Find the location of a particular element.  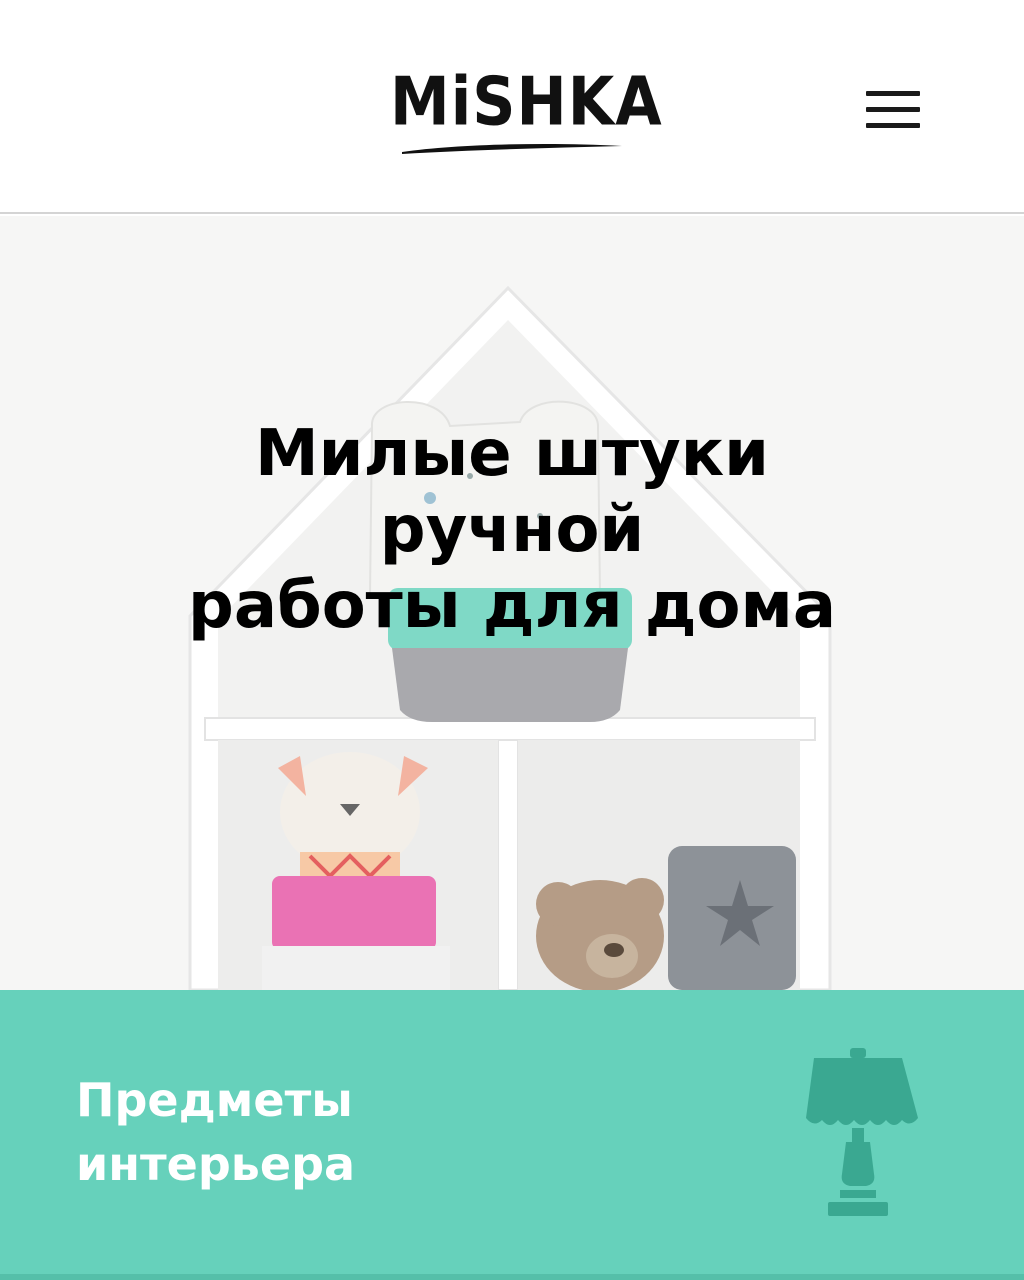

hero-title-line: работы для дома is located at coordinates (512, 606).